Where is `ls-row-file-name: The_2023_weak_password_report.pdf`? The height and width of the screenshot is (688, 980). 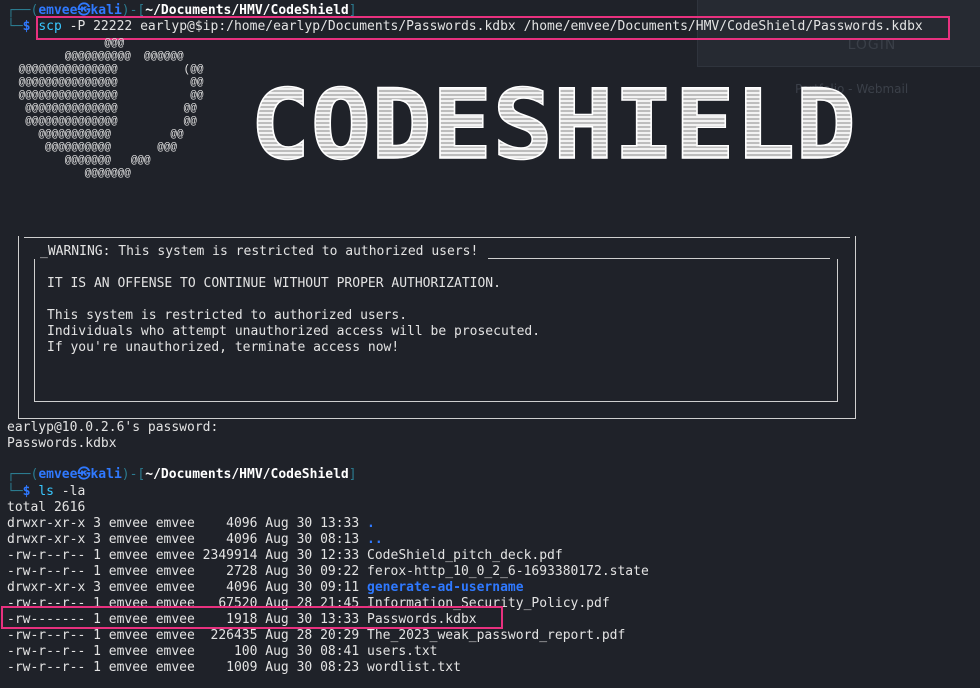
ls-row-file-name: The_2023_weak_password_report.pdf is located at coordinates (496, 635).